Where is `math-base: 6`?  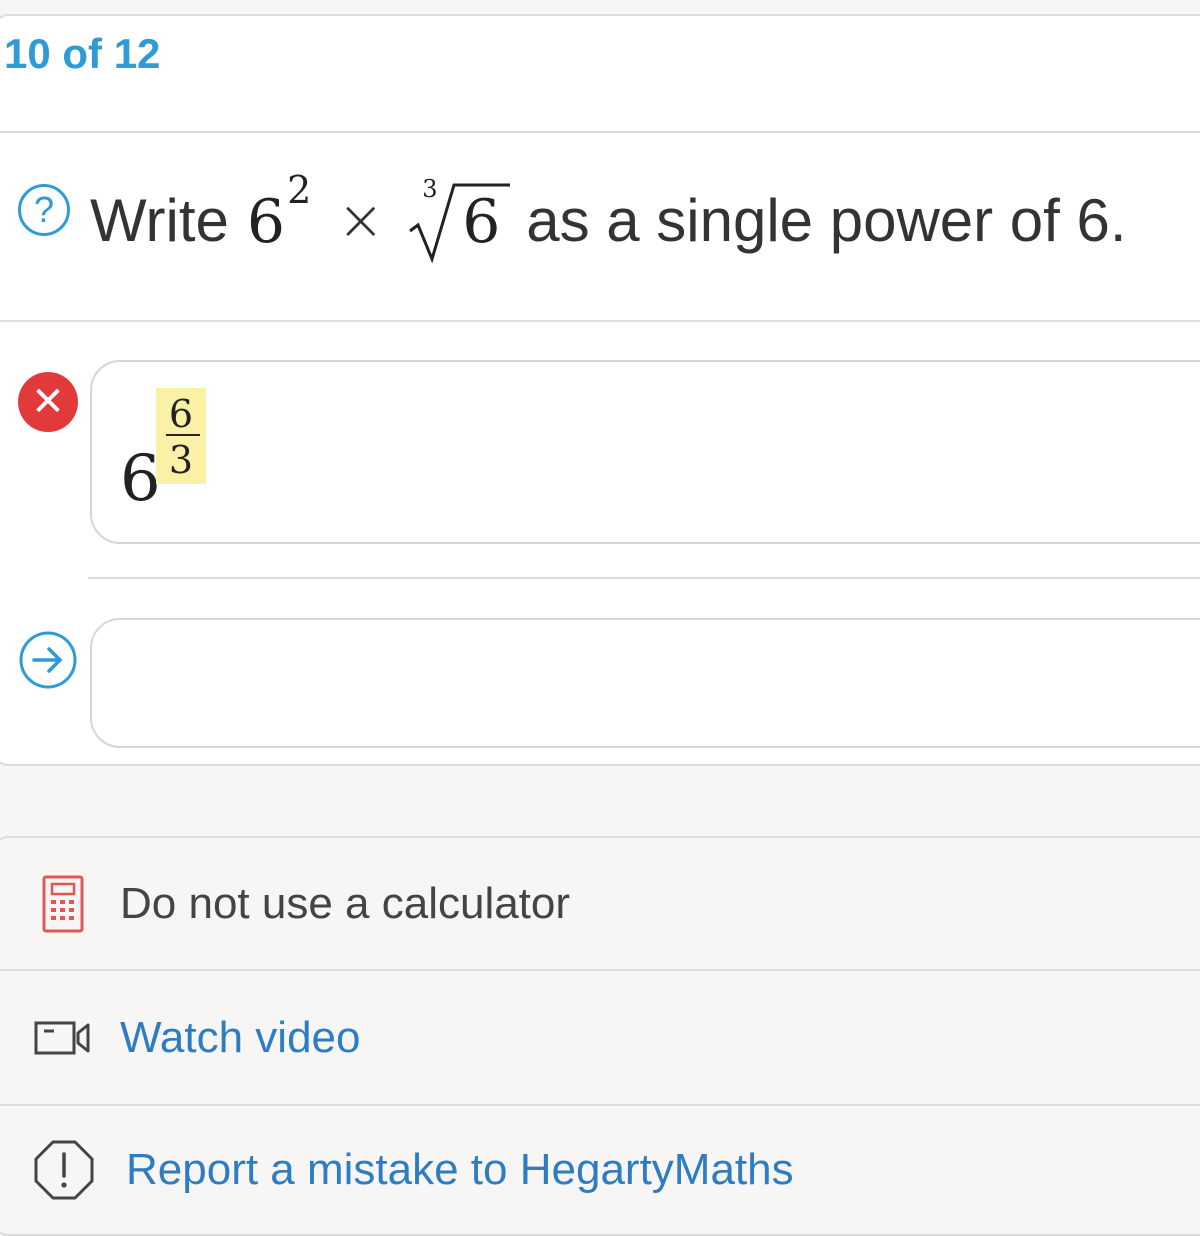
math-base: 6 is located at coordinates (266, 222).